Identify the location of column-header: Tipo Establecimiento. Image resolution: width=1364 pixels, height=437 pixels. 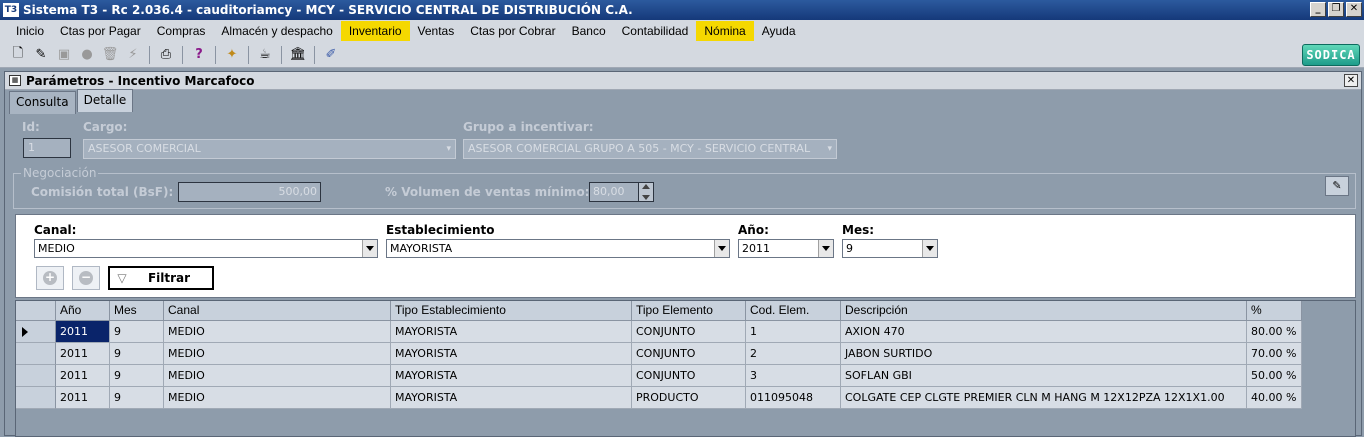
(511, 311).